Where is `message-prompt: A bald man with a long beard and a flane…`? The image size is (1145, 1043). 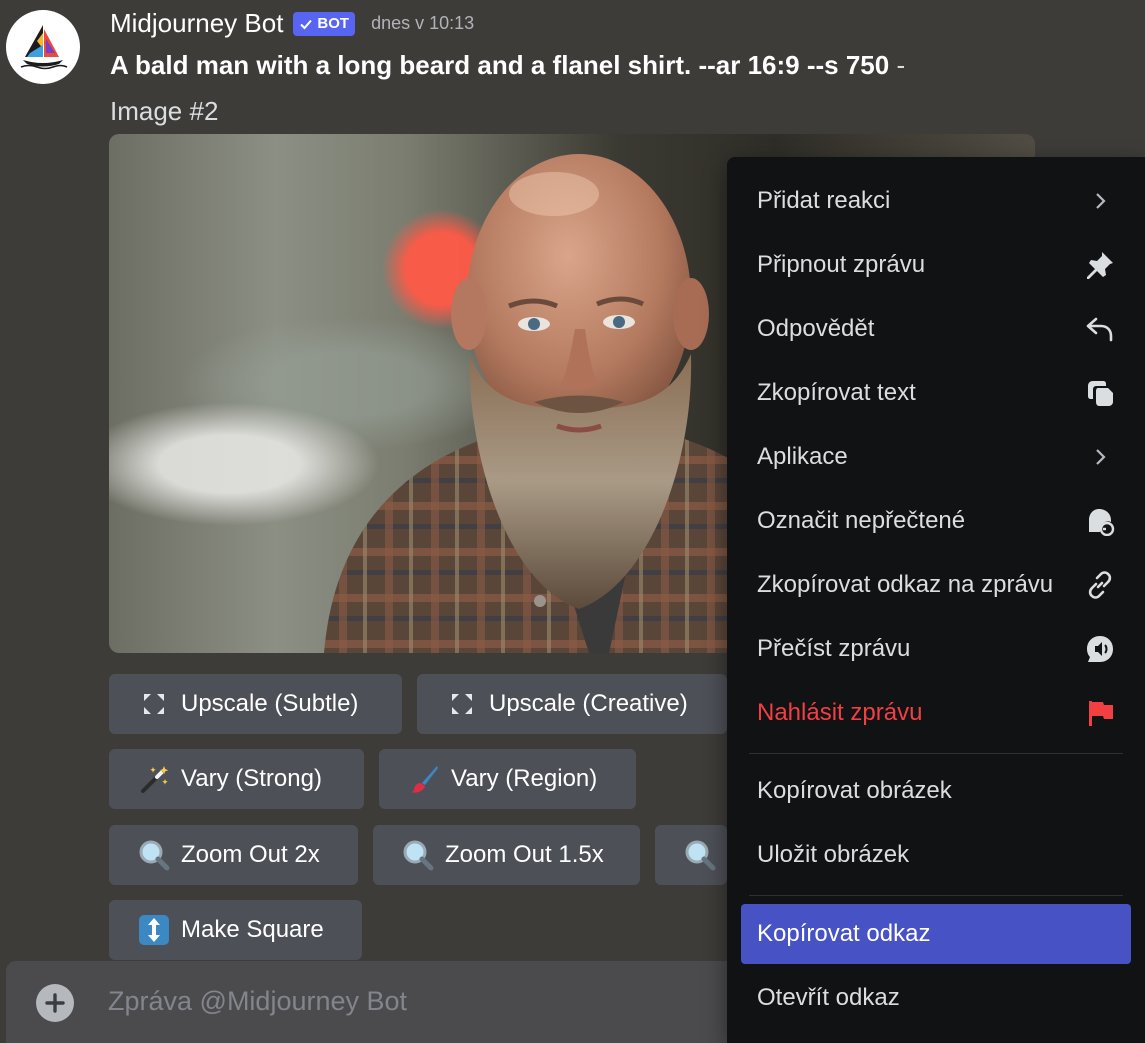 message-prompt: A bald man with a long beard and a flane… is located at coordinates (507, 65).